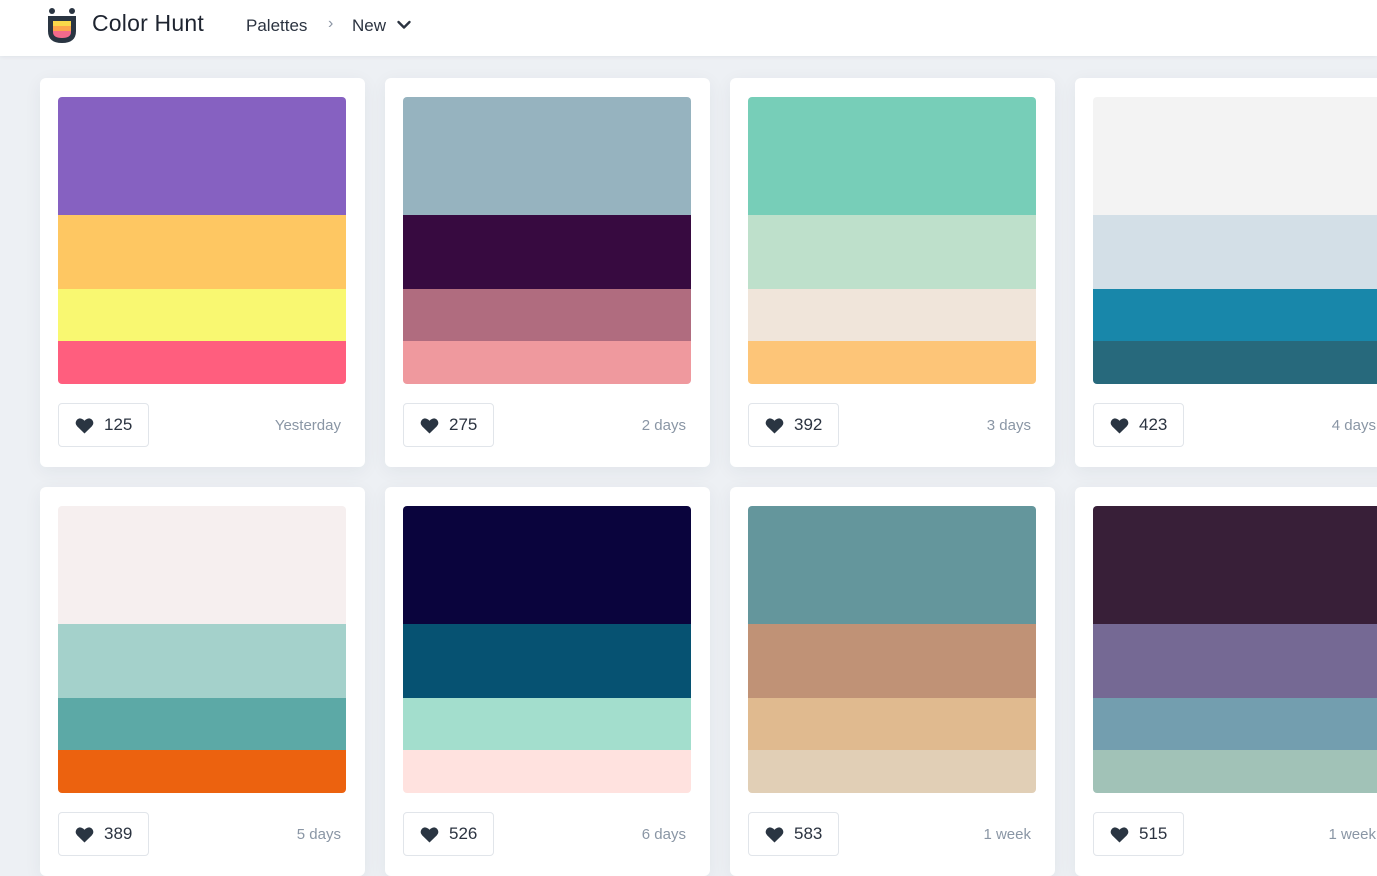 The height and width of the screenshot is (876, 1377). I want to click on palette-card: 389 5 days, so click(202, 681).